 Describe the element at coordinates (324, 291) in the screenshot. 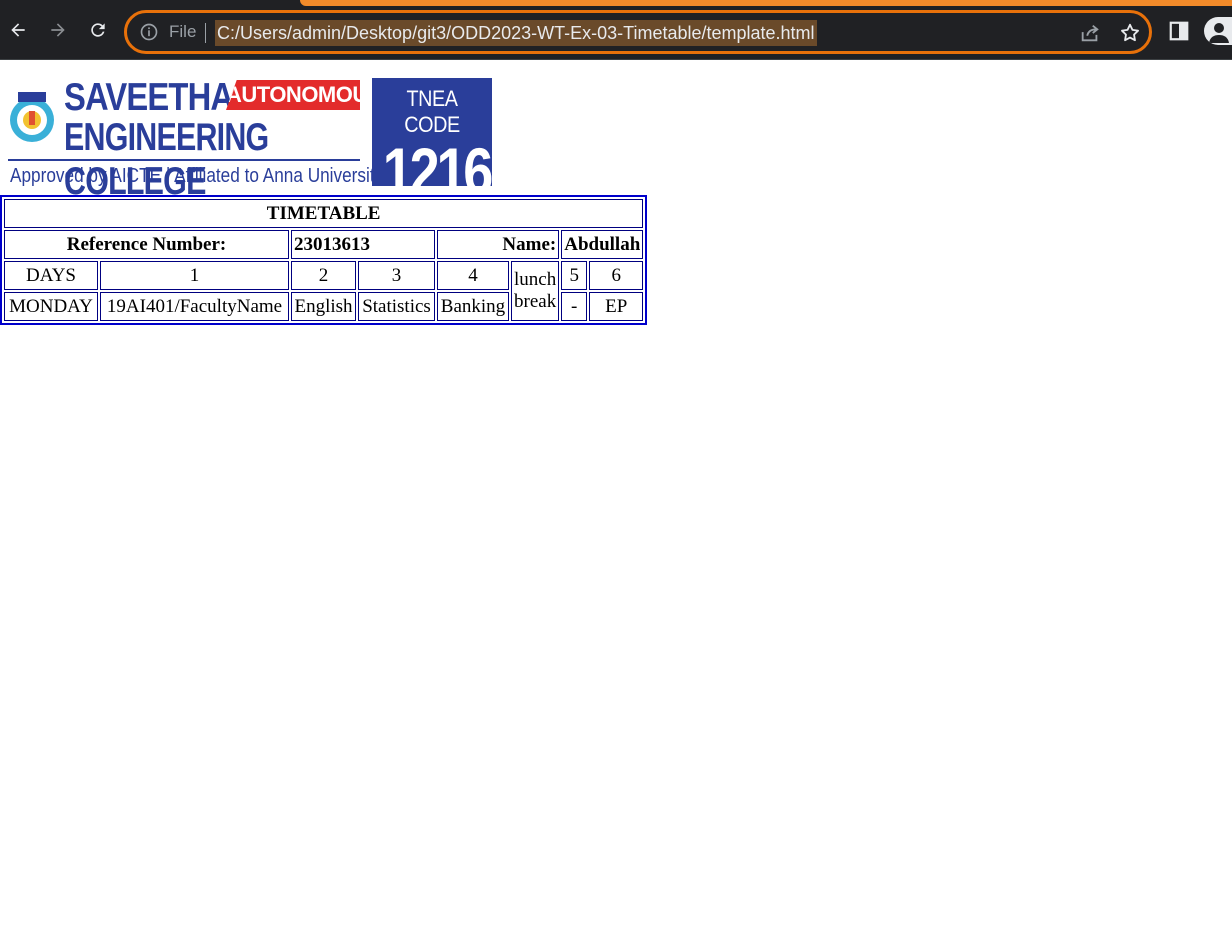

I see `table-row: DAYS 1 2 3 4 lunch break 5 6` at that location.